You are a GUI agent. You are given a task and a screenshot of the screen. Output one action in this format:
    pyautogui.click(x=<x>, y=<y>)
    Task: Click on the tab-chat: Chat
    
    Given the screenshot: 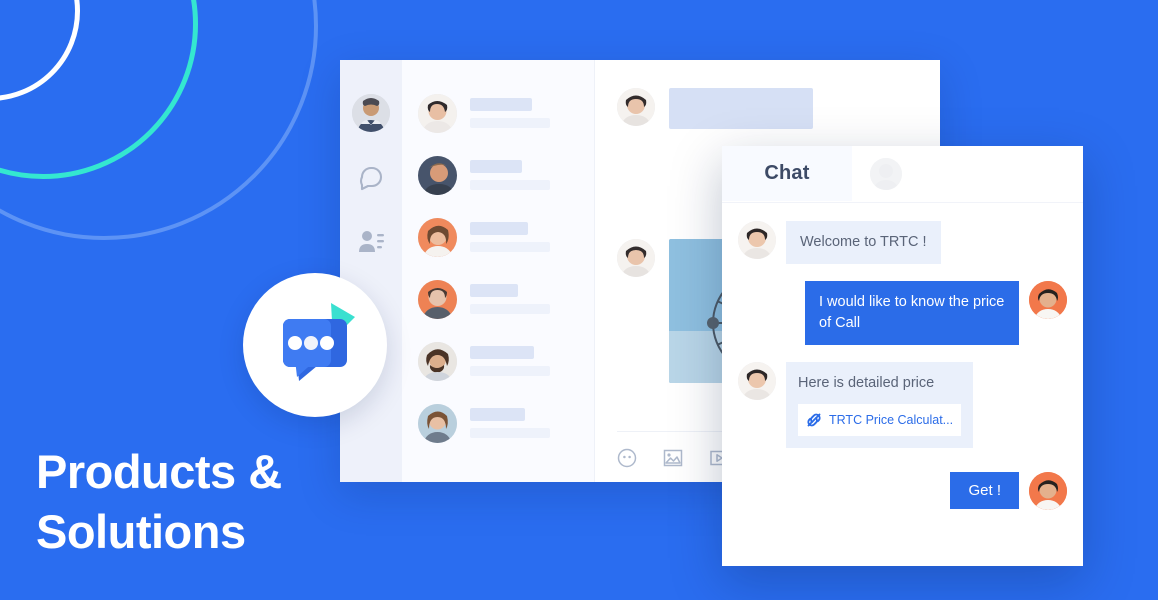 What is the action you would take?
    pyautogui.click(x=787, y=173)
    